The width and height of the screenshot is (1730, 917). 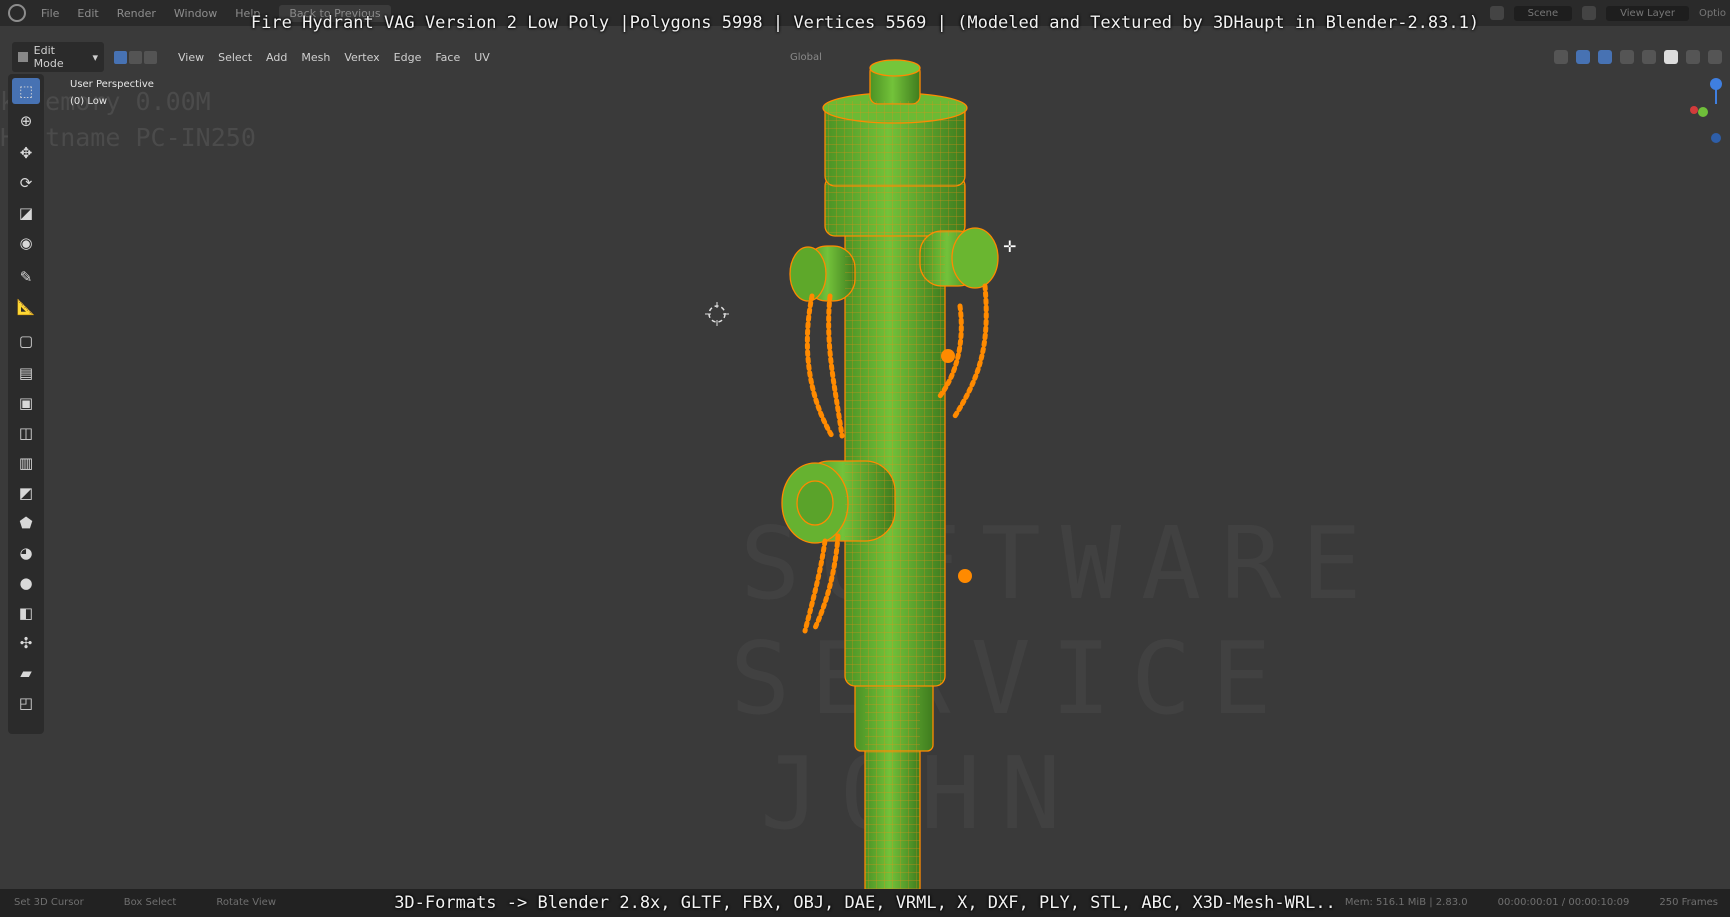 I want to click on view-perspective-label: User Perspective, so click(x=112, y=84).